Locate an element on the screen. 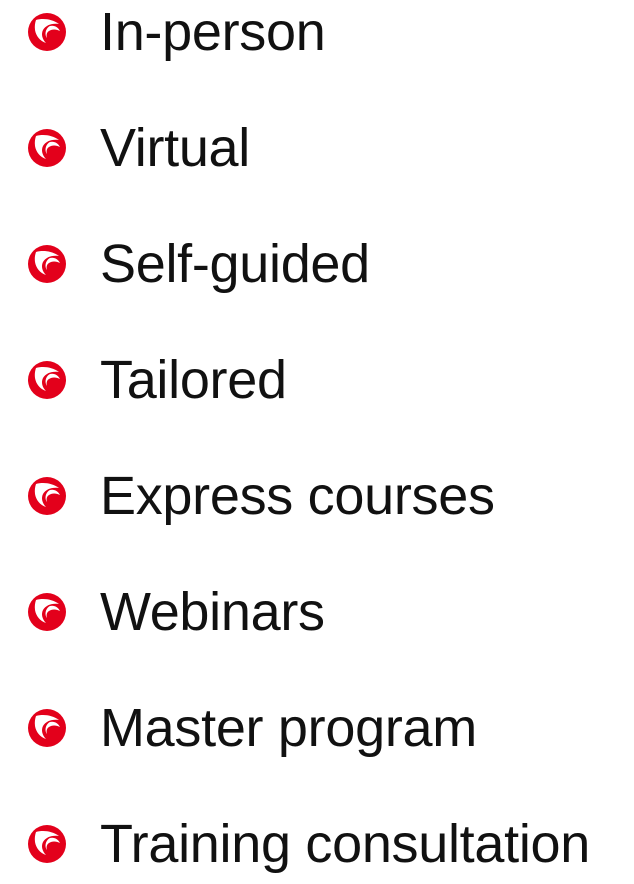 The width and height of the screenshot is (634, 884). list-item: Self-guided is located at coordinates (317, 264).